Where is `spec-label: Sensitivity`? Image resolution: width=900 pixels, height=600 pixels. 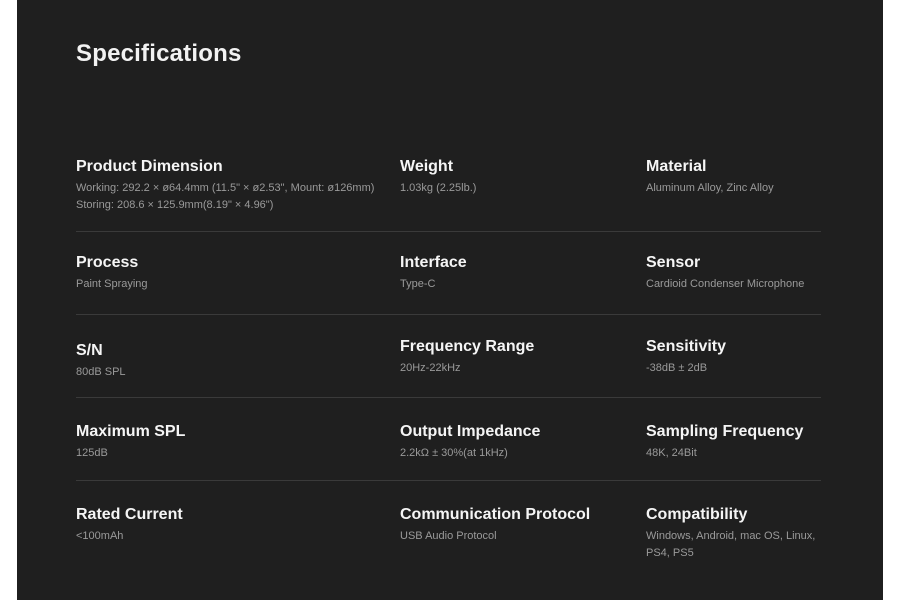 spec-label: Sensitivity is located at coordinates (686, 346).